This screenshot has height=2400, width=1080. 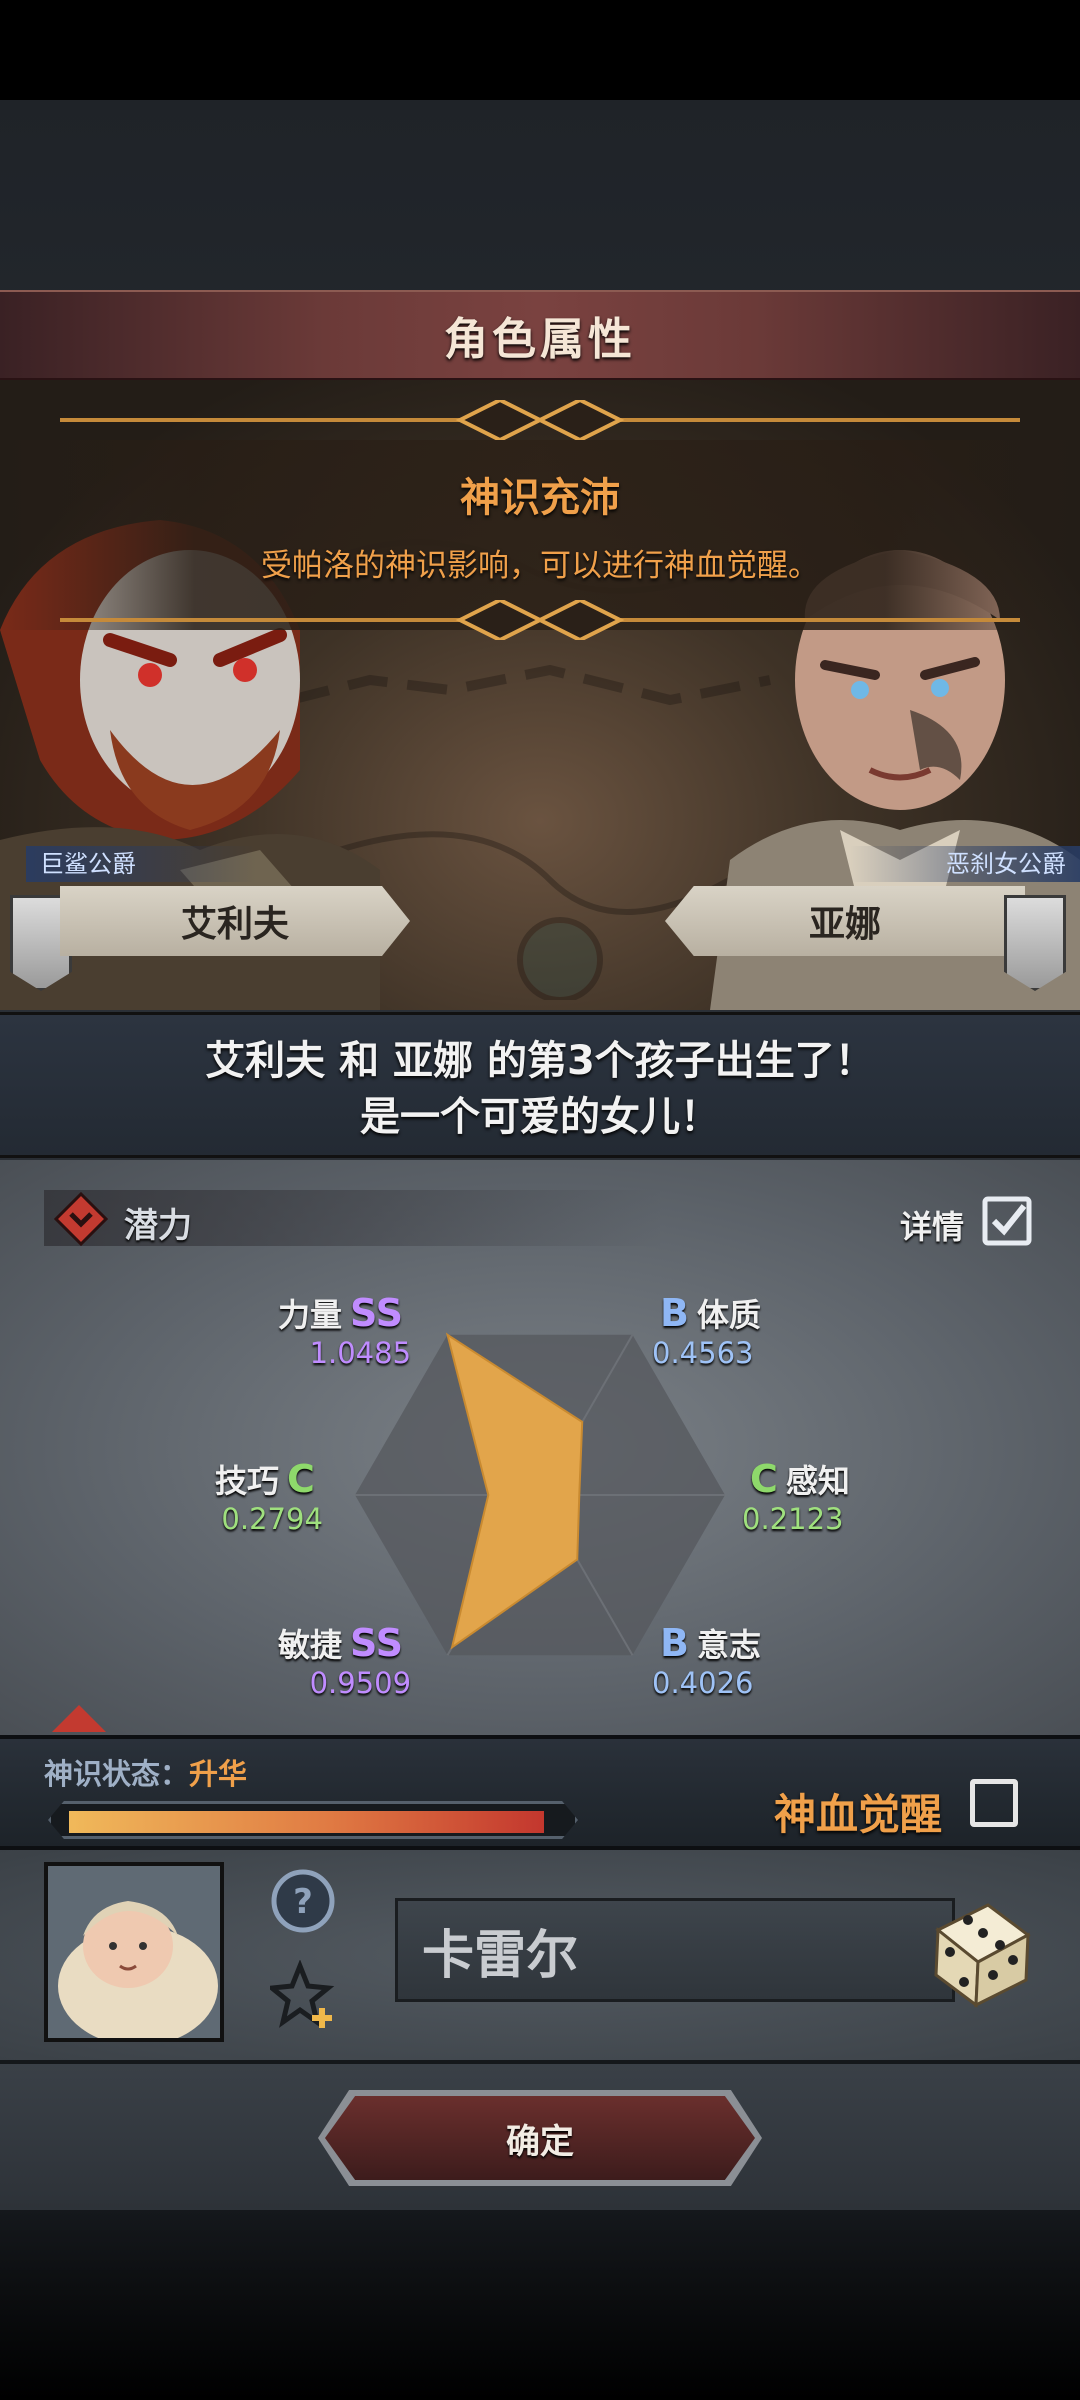 What do you see at coordinates (540, 1117) in the screenshot?
I see `birth-message-line2: 是一个可爱的女儿！` at bounding box center [540, 1117].